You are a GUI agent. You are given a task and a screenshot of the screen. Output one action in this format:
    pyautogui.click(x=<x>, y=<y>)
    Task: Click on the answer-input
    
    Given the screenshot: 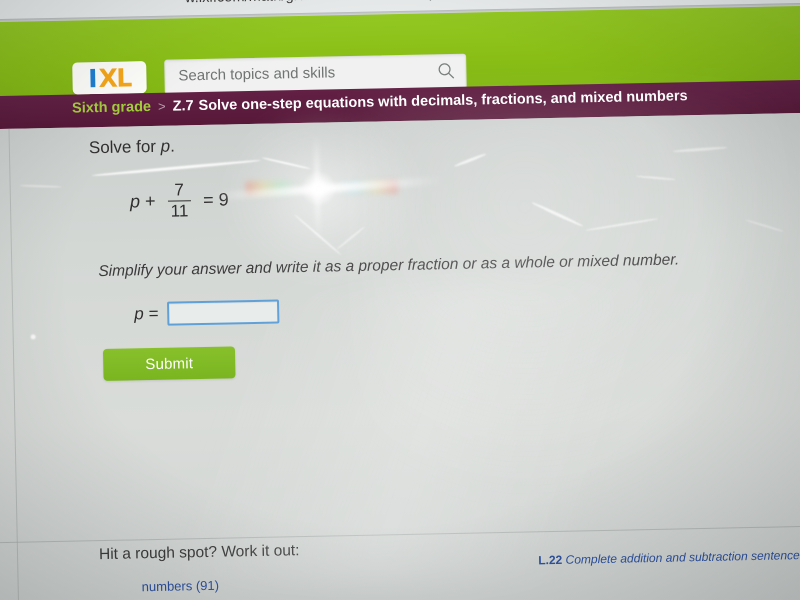 What is the action you would take?
    pyautogui.click(x=223, y=312)
    